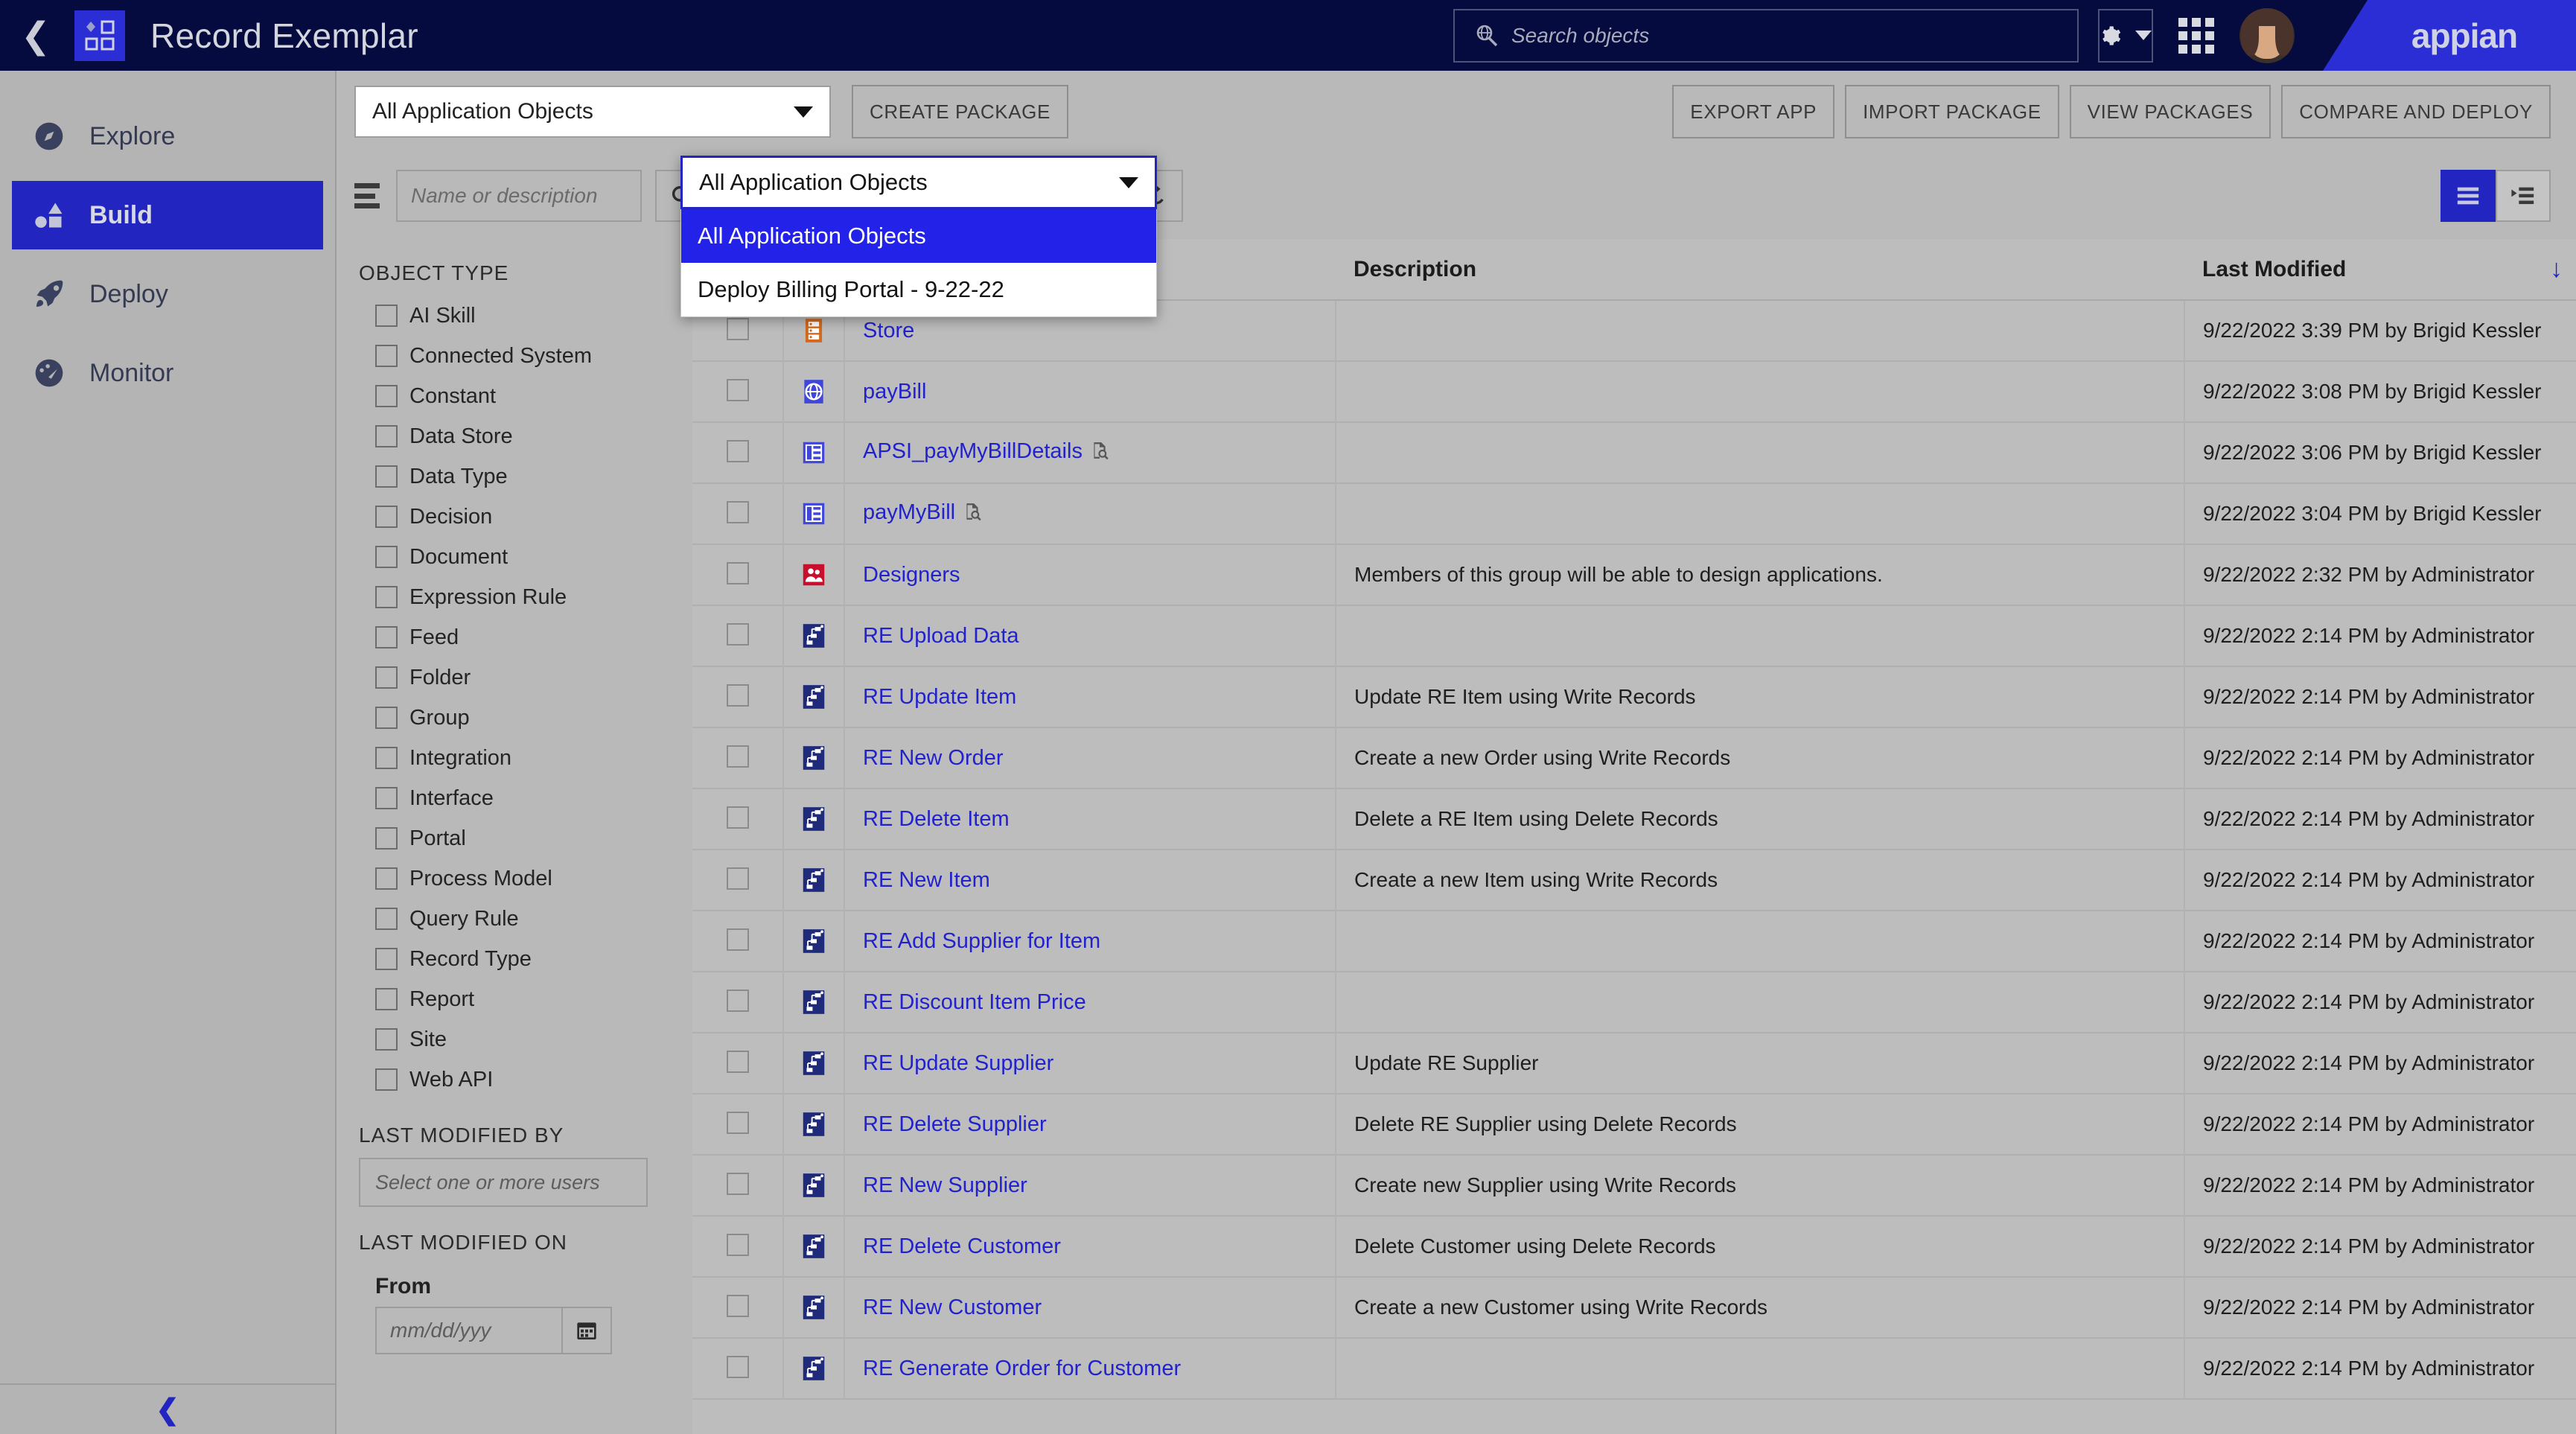 Image resolution: width=2576 pixels, height=1434 pixels. What do you see at coordinates (918, 182) in the screenshot?
I see `application-dropdown-field: All Application Objects` at bounding box center [918, 182].